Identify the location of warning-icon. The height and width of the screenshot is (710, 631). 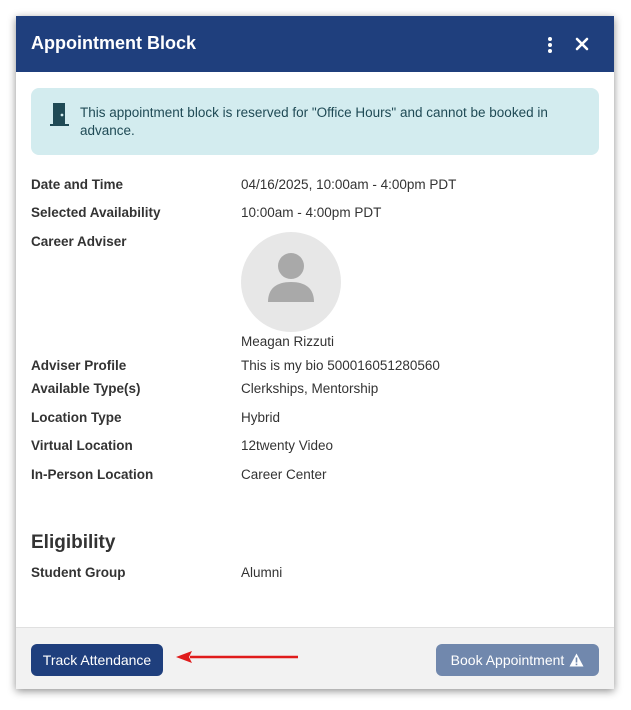
(576, 660).